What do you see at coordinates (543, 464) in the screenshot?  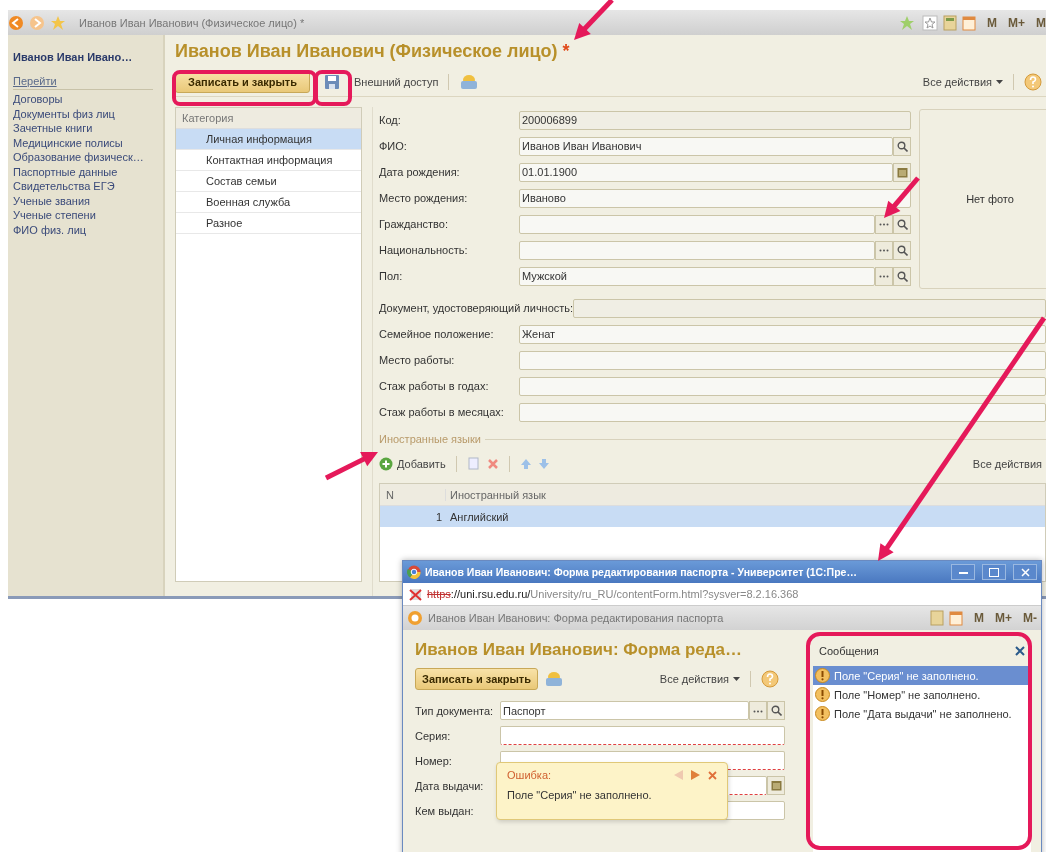 I see `move-down-icon` at bounding box center [543, 464].